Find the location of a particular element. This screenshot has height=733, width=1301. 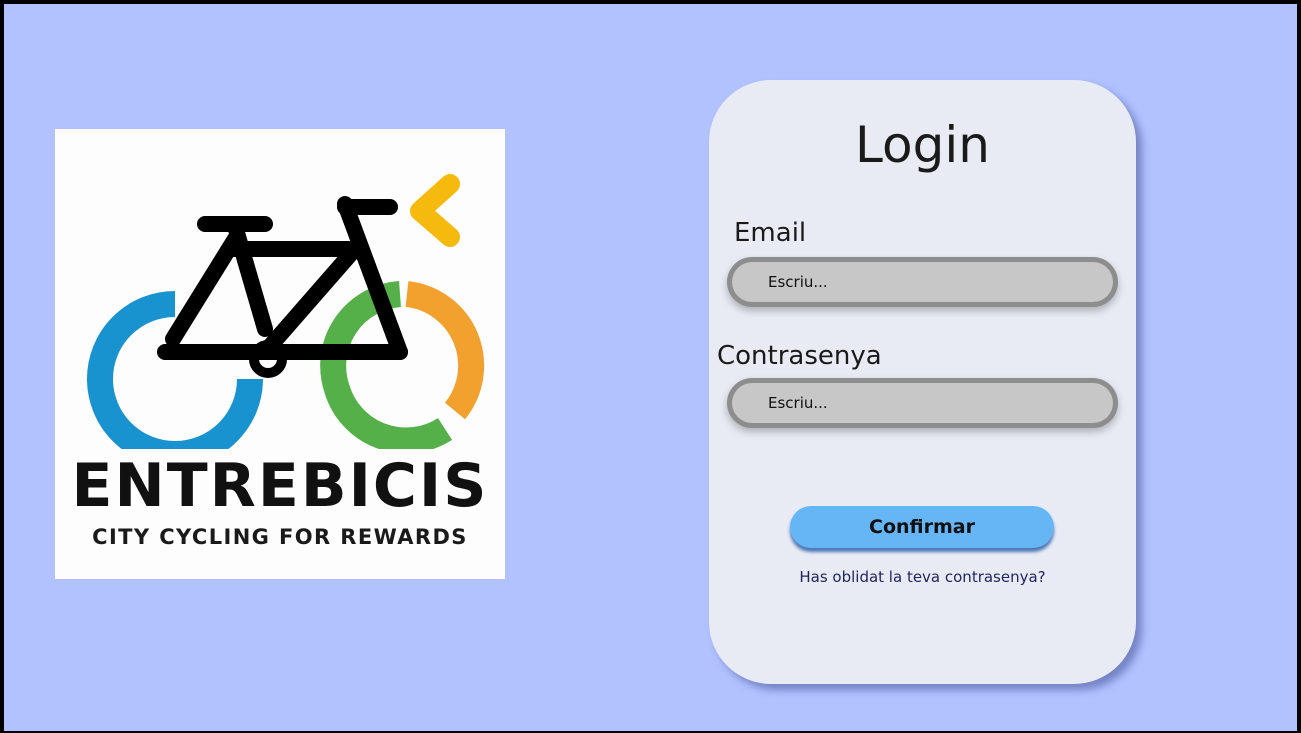

password-input is located at coordinates (922, 403).